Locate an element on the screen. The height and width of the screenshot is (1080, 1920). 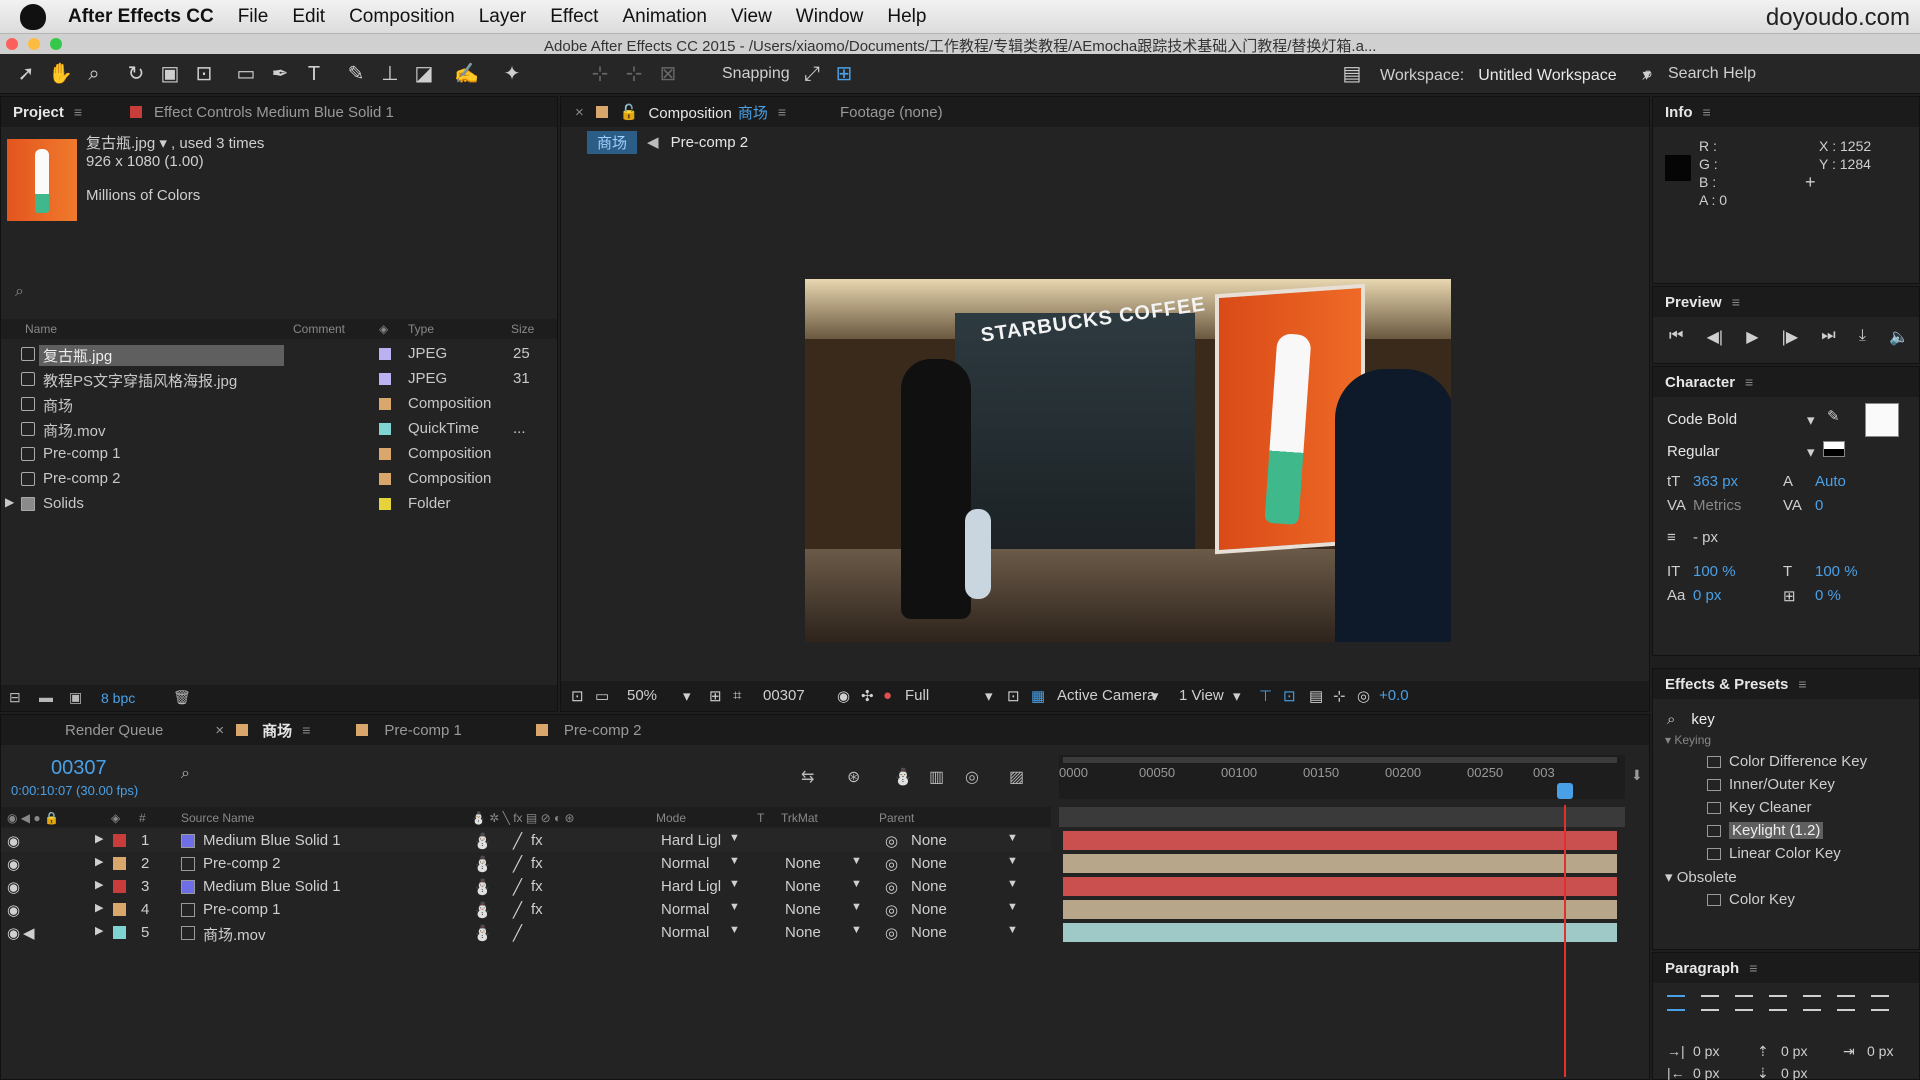
camera-dropdown: Active Camera is located at coordinates (1106, 695).